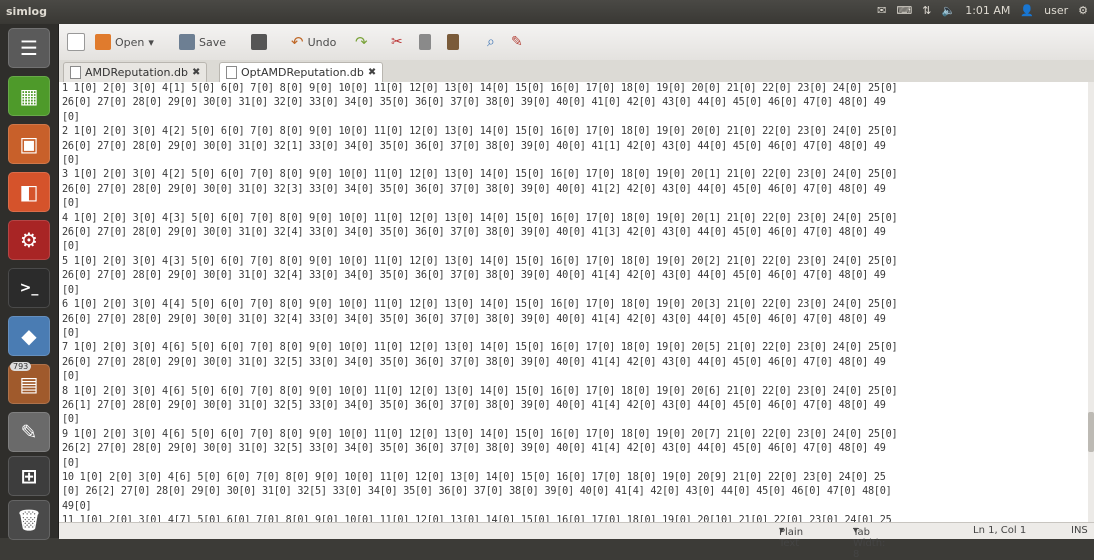  I want to click on package-icon: ▤, so click(29, 384).